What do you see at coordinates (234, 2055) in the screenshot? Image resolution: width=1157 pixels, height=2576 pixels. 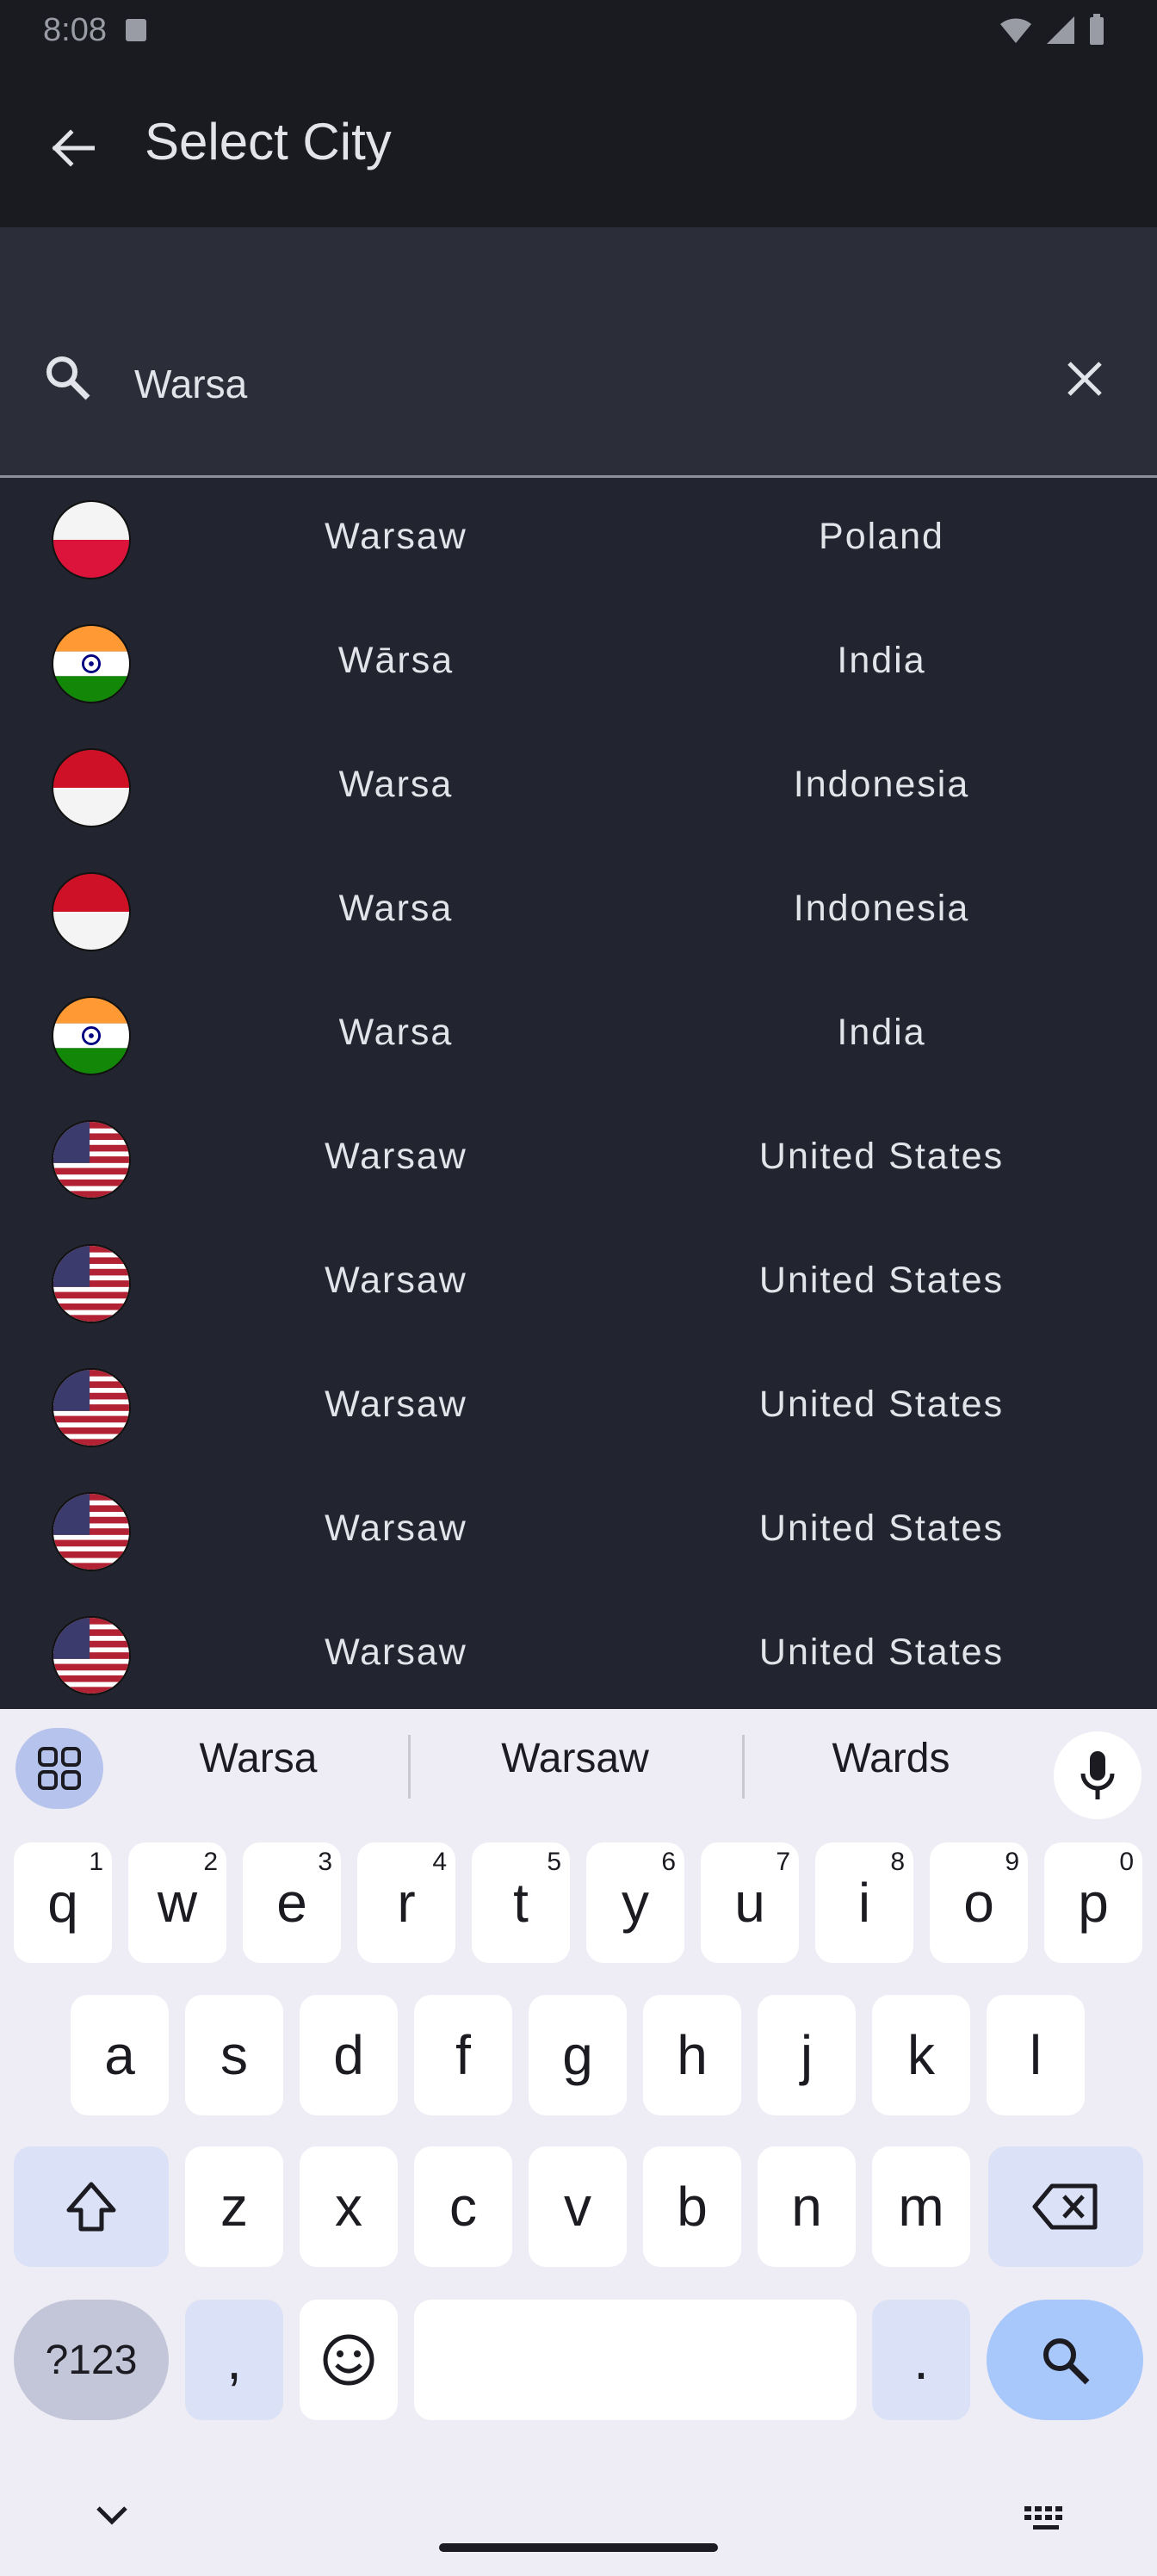 I see `key-s: s` at bounding box center [234, 2055].